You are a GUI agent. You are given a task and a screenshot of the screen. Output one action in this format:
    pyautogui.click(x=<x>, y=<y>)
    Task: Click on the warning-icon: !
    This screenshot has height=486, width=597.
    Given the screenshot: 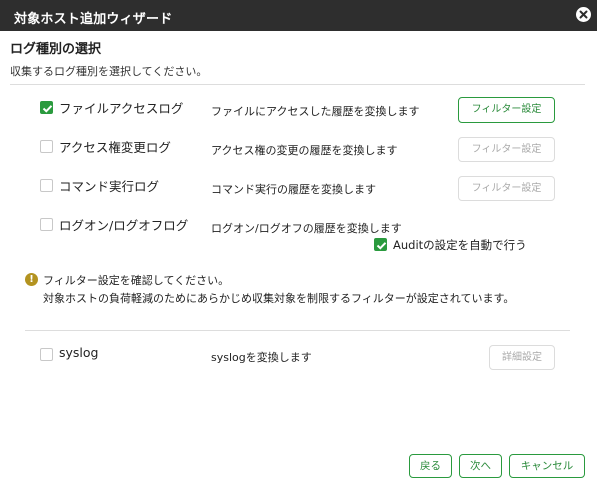 What is the action you would take?
    pyautogui.click(x=31, y=279)
    